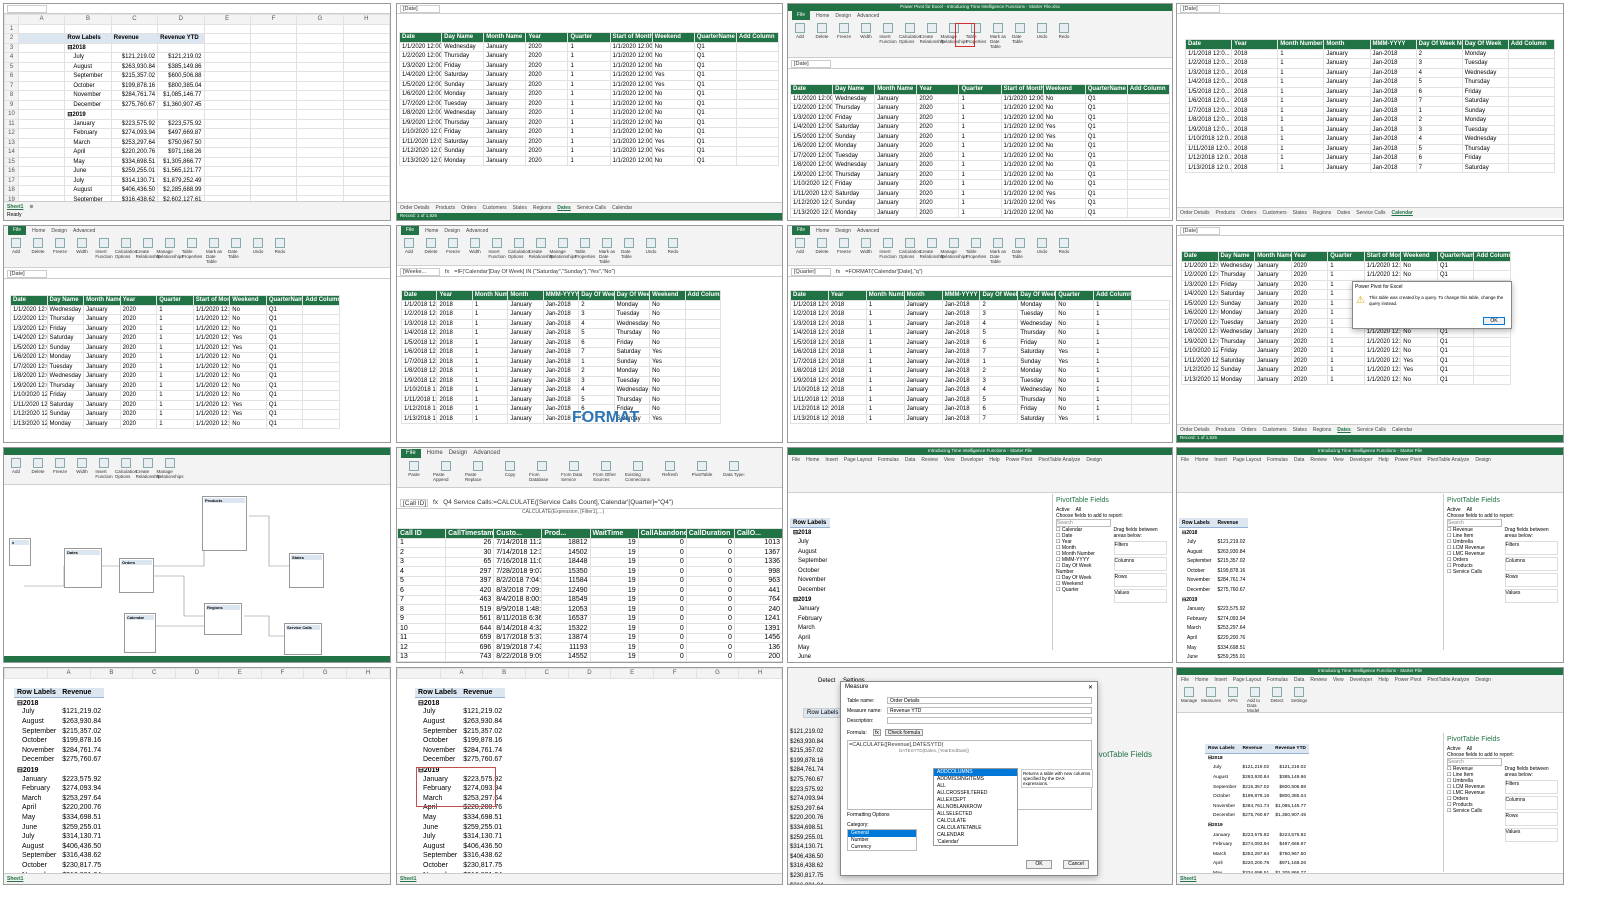  What do you see at coordinates (497, 251) in the screenshot?
I see `ribbon-button: Insert Function` at bounding box center [497, 251].